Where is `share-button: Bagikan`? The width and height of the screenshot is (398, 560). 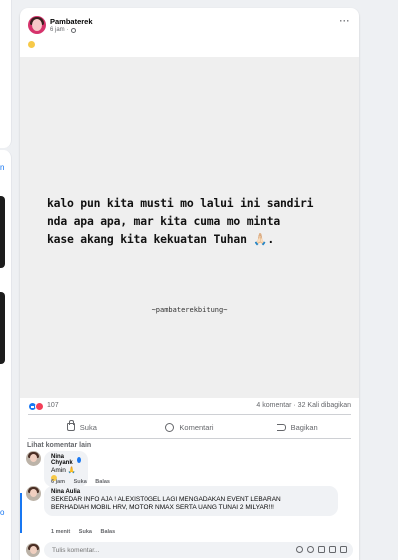
share-button: Bagikan is located at coordinates (297, 427).